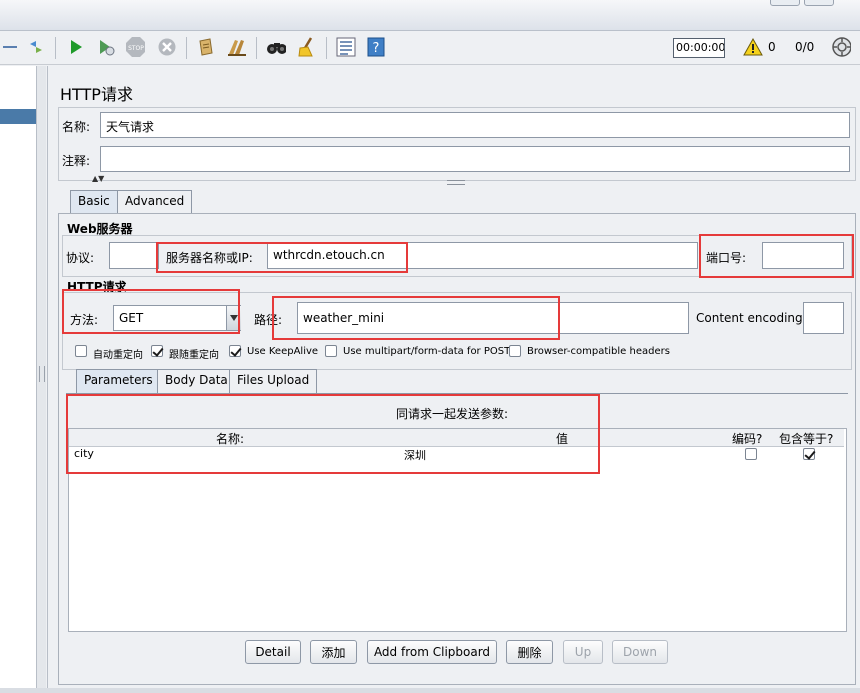  Describe the element at coordinates (456, 182) in the screenshot. I see `divider-grip` at that location.